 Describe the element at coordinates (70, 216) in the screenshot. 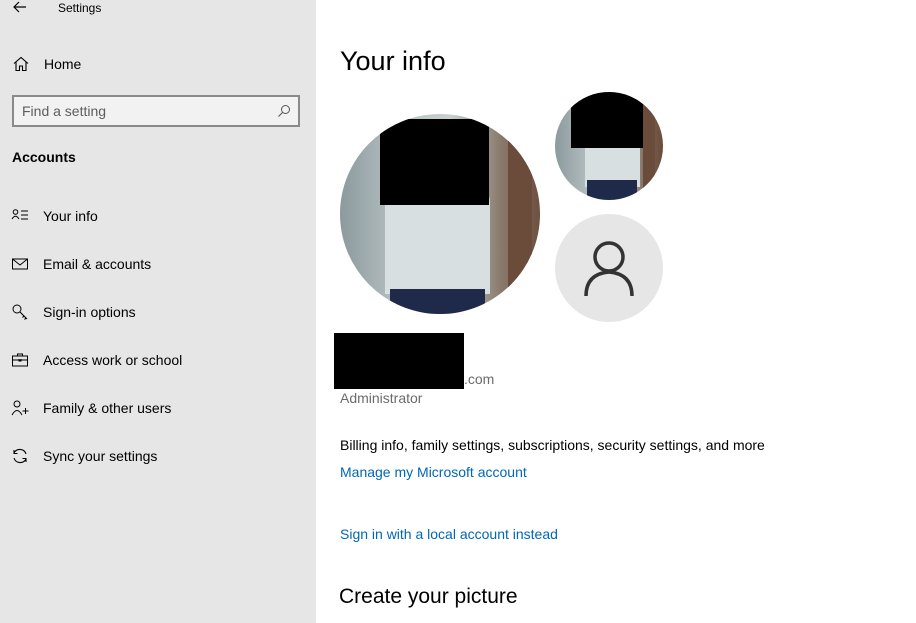

I see `sidebar-item-label: Your info` at that location.